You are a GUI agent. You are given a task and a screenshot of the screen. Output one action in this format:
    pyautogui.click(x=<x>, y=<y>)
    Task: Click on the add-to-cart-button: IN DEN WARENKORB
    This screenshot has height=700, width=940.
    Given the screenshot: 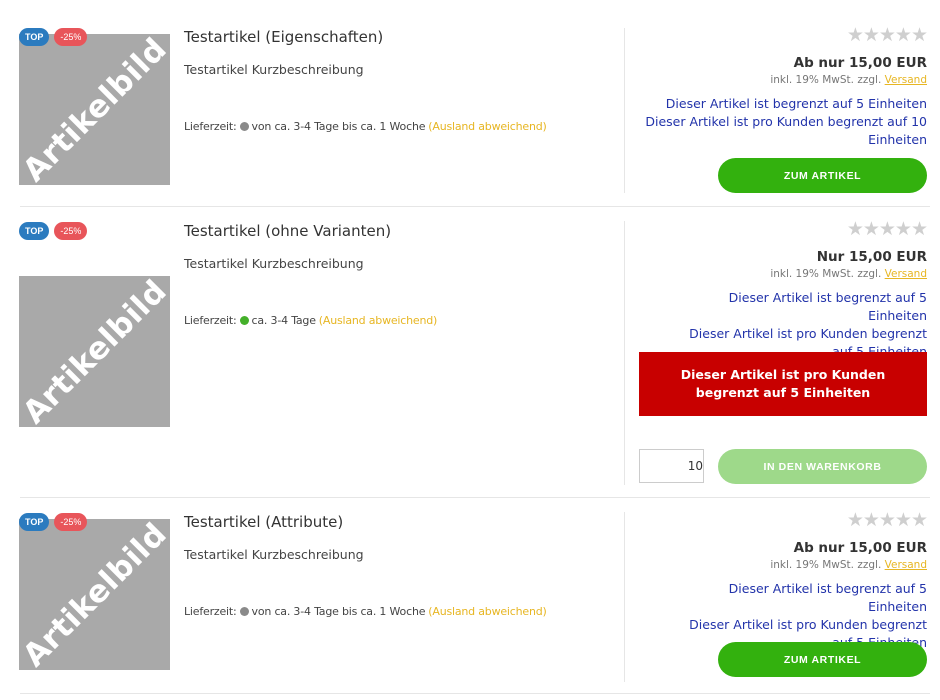 What is the action you would take?
    pyautogui.click(x=822, y=466)
    